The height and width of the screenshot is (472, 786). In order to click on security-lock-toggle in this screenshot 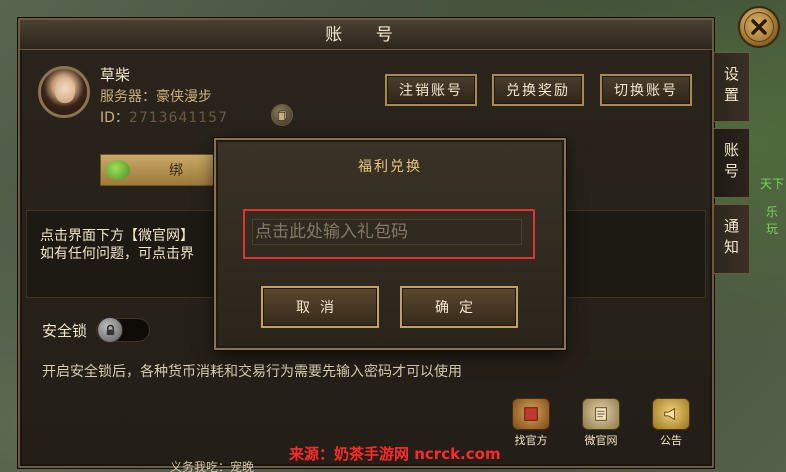, I will do `click(123, 330)`.